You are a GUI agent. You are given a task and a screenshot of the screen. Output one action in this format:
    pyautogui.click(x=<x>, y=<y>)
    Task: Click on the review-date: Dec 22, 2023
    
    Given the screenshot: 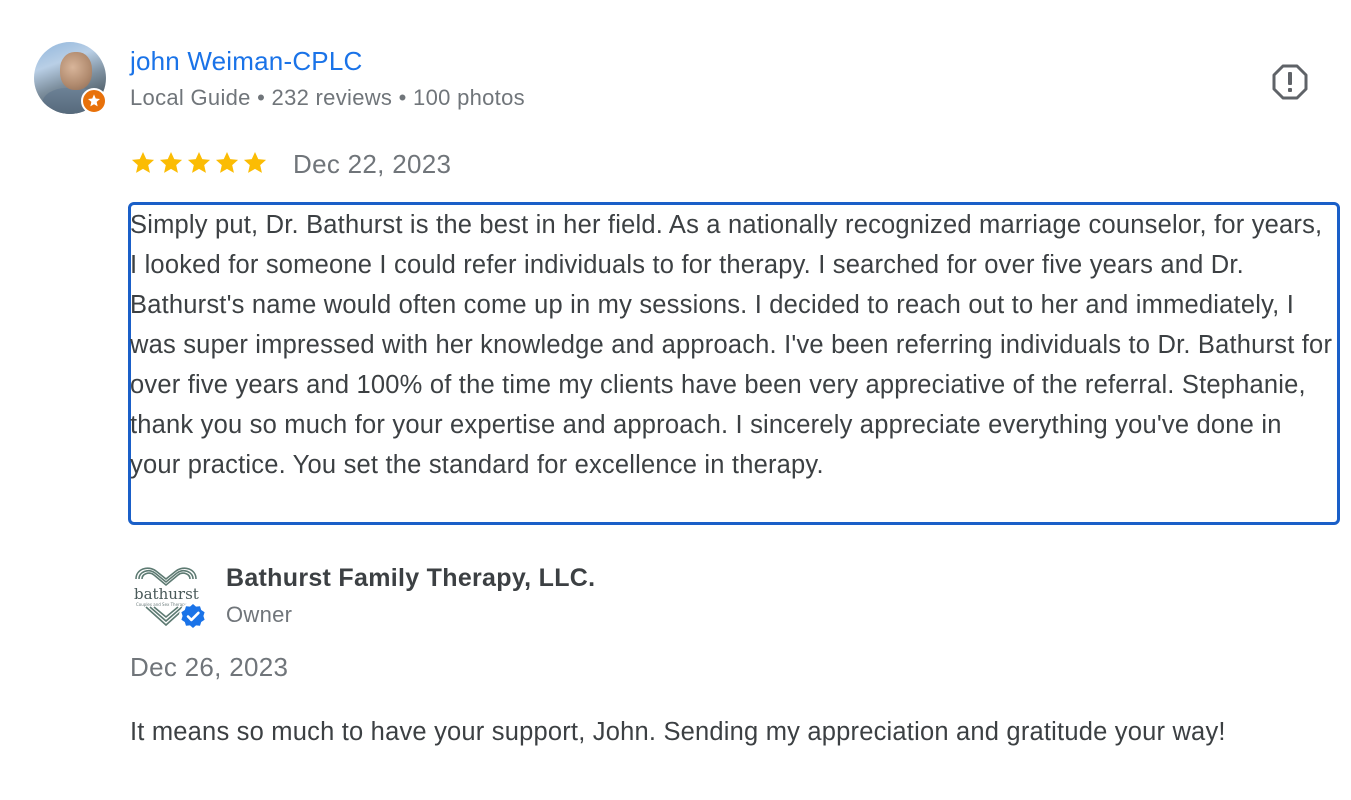 What is the action you would take?
    pyautogui.click(x=372, y=164)
    